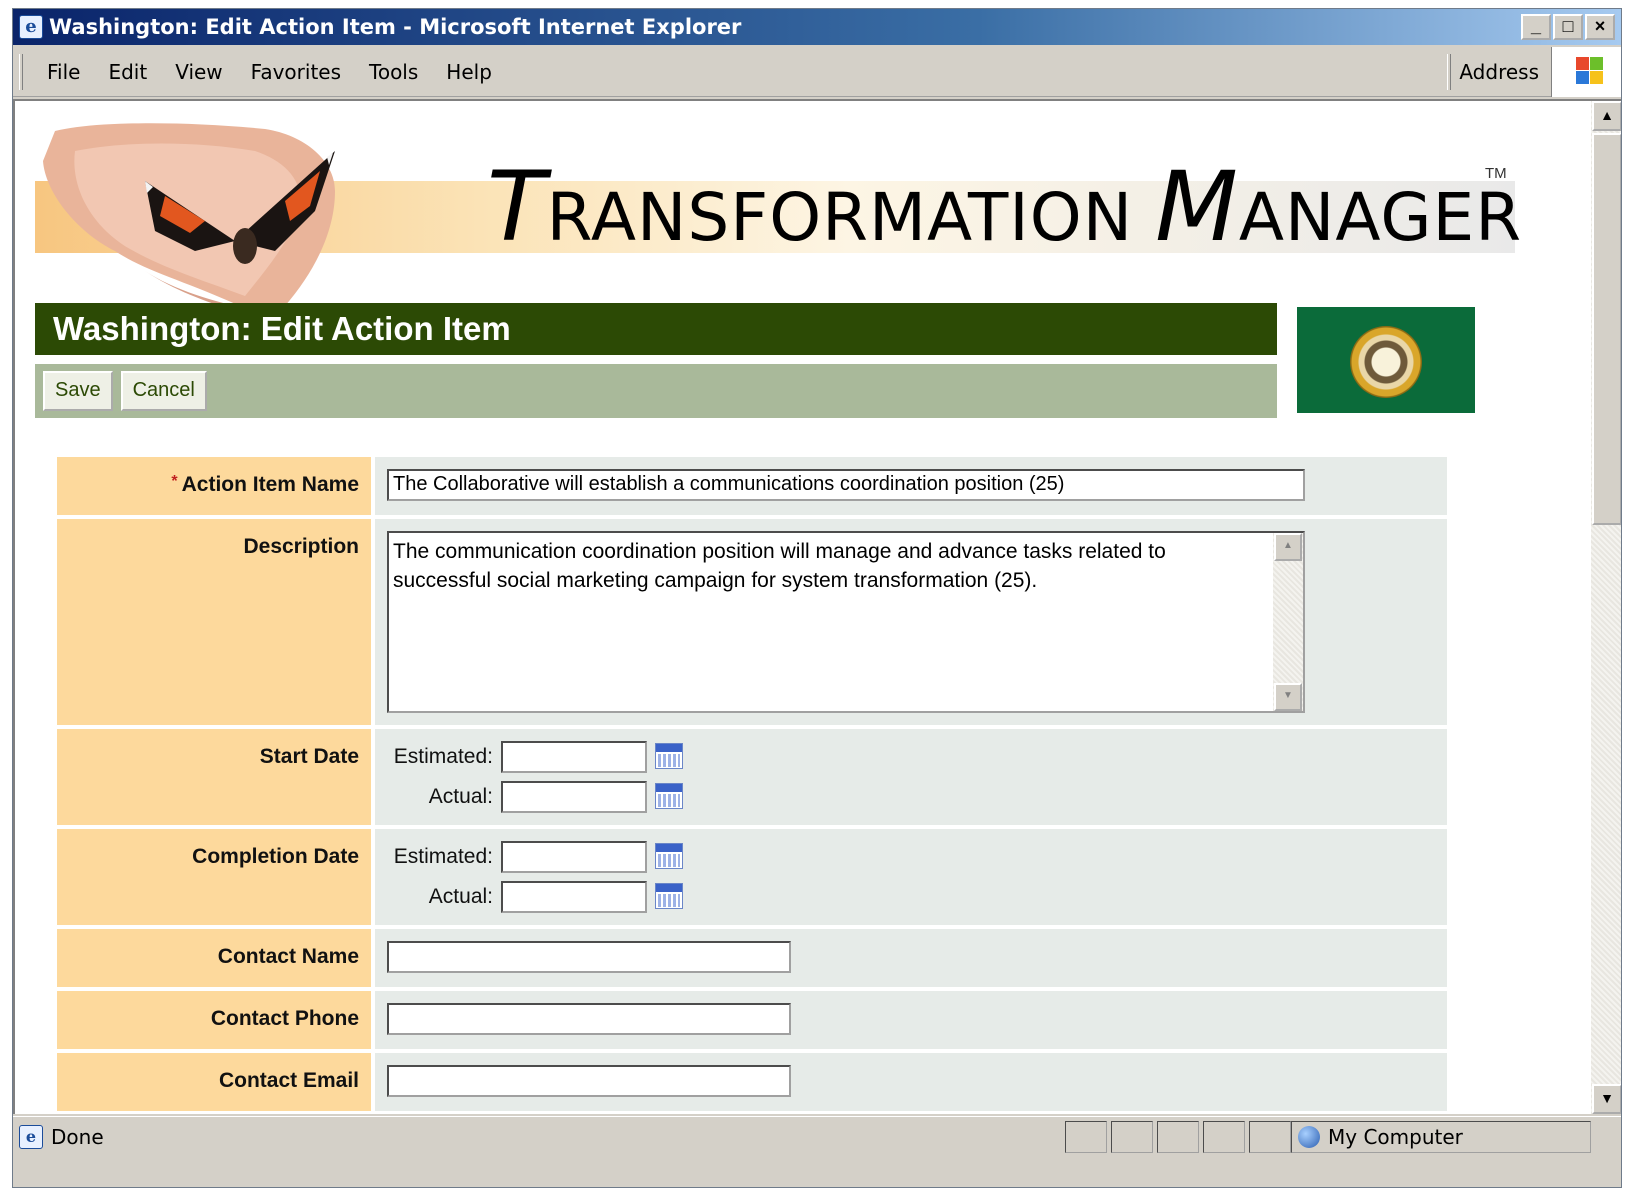  What do you see at coordinates (1600, 27) in the screenshot?
I see `close-button: ×` at bounding box center [1600, 27].